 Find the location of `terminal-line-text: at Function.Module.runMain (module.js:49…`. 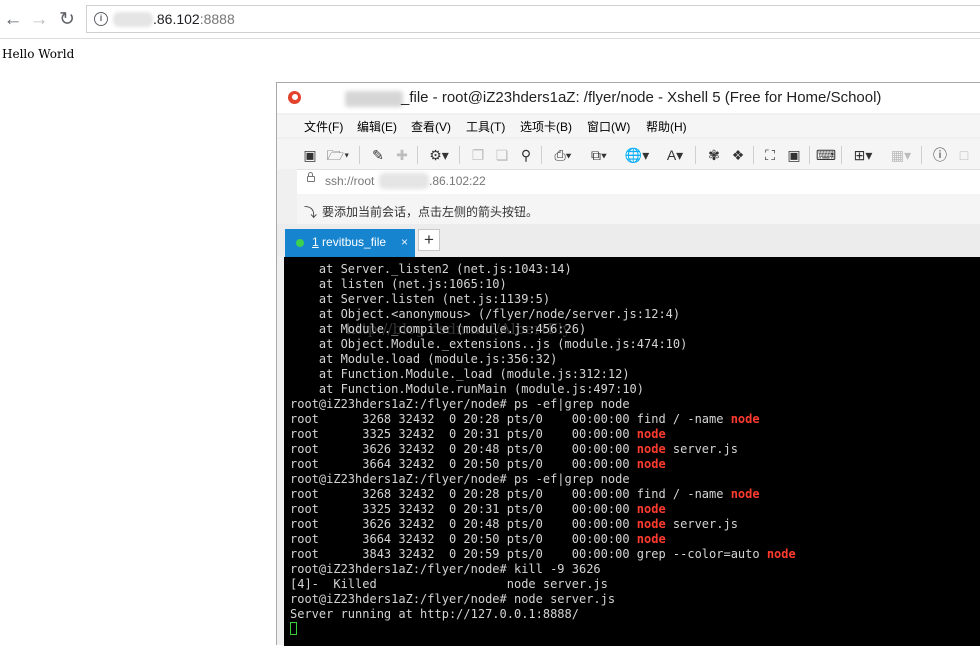

terminal-line-text: at Function.Module.runMain (module.js:49… is located at coordinates (467, 389).